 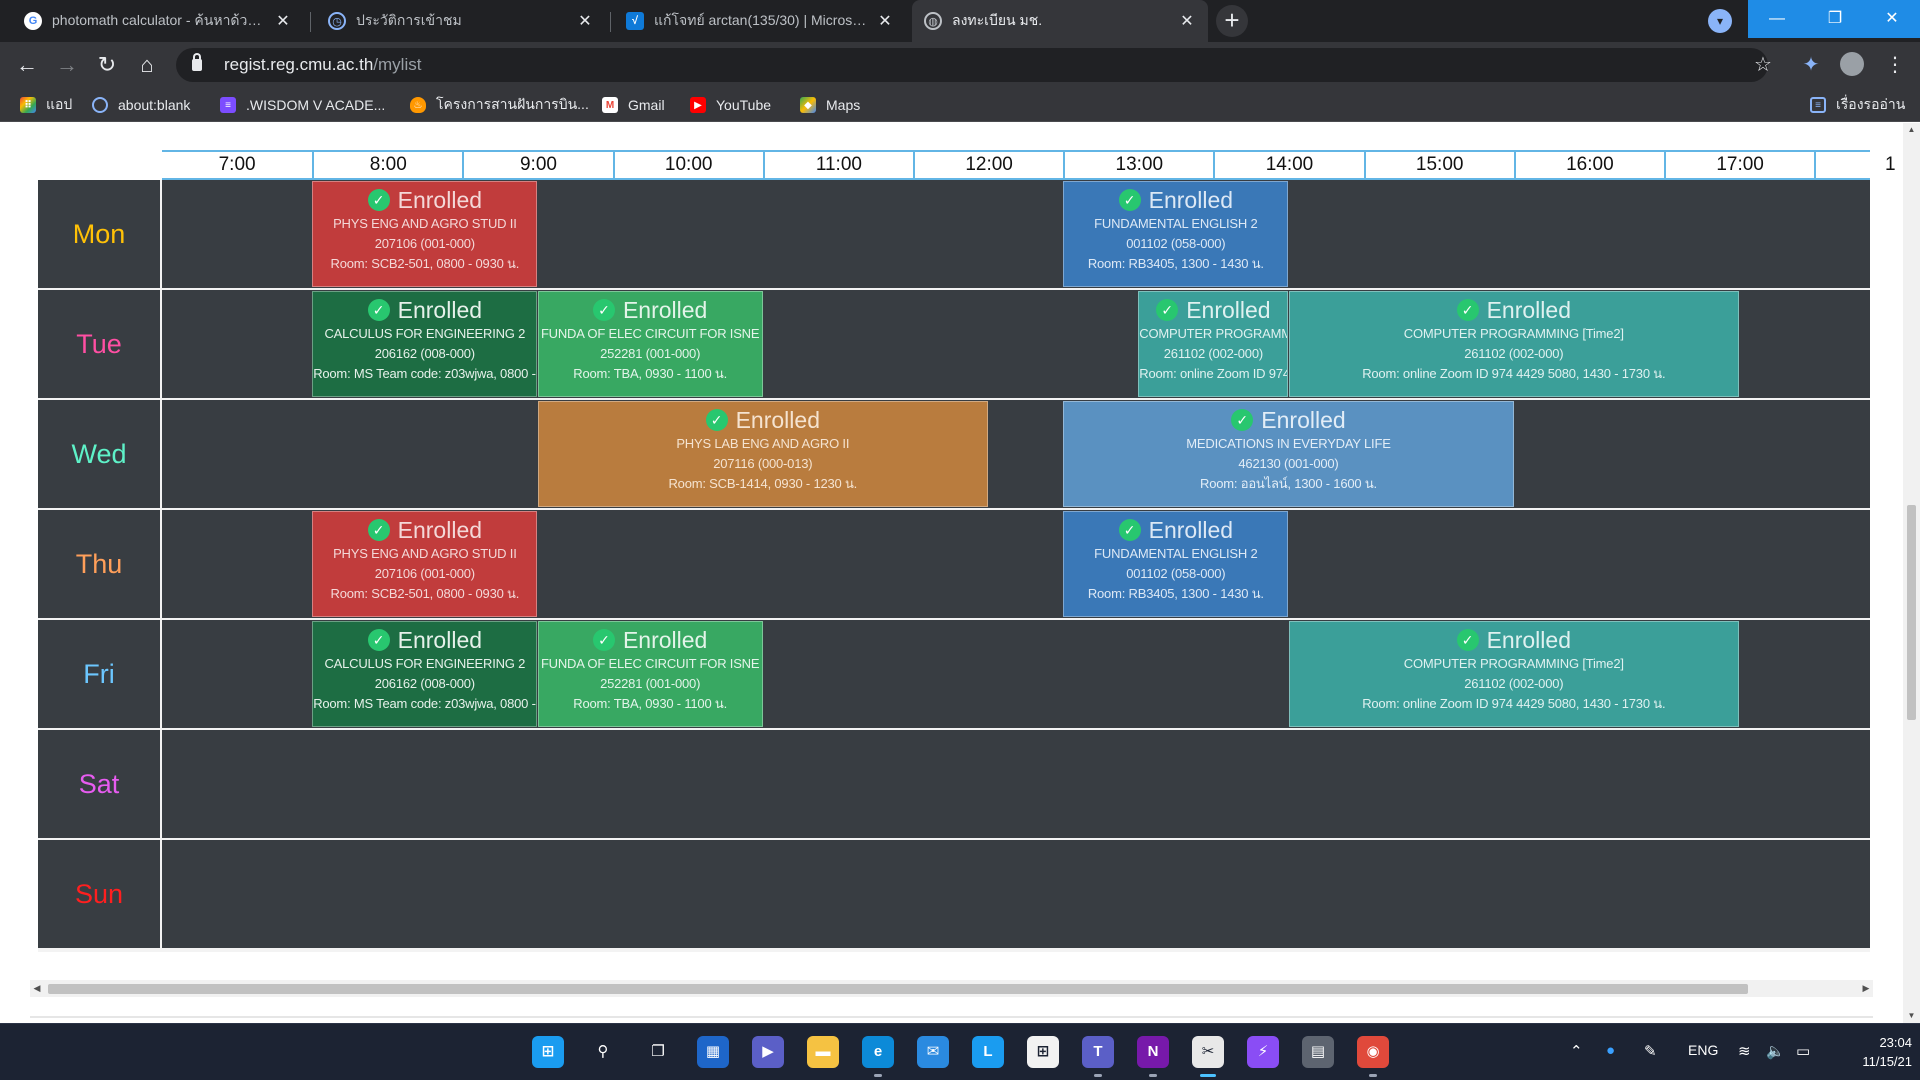 What do you see at coordinates (1576, 1051) in the screenshot?
I see `show-hidden-icons-icon: ⌃` at bounding box center [1576, 1051].